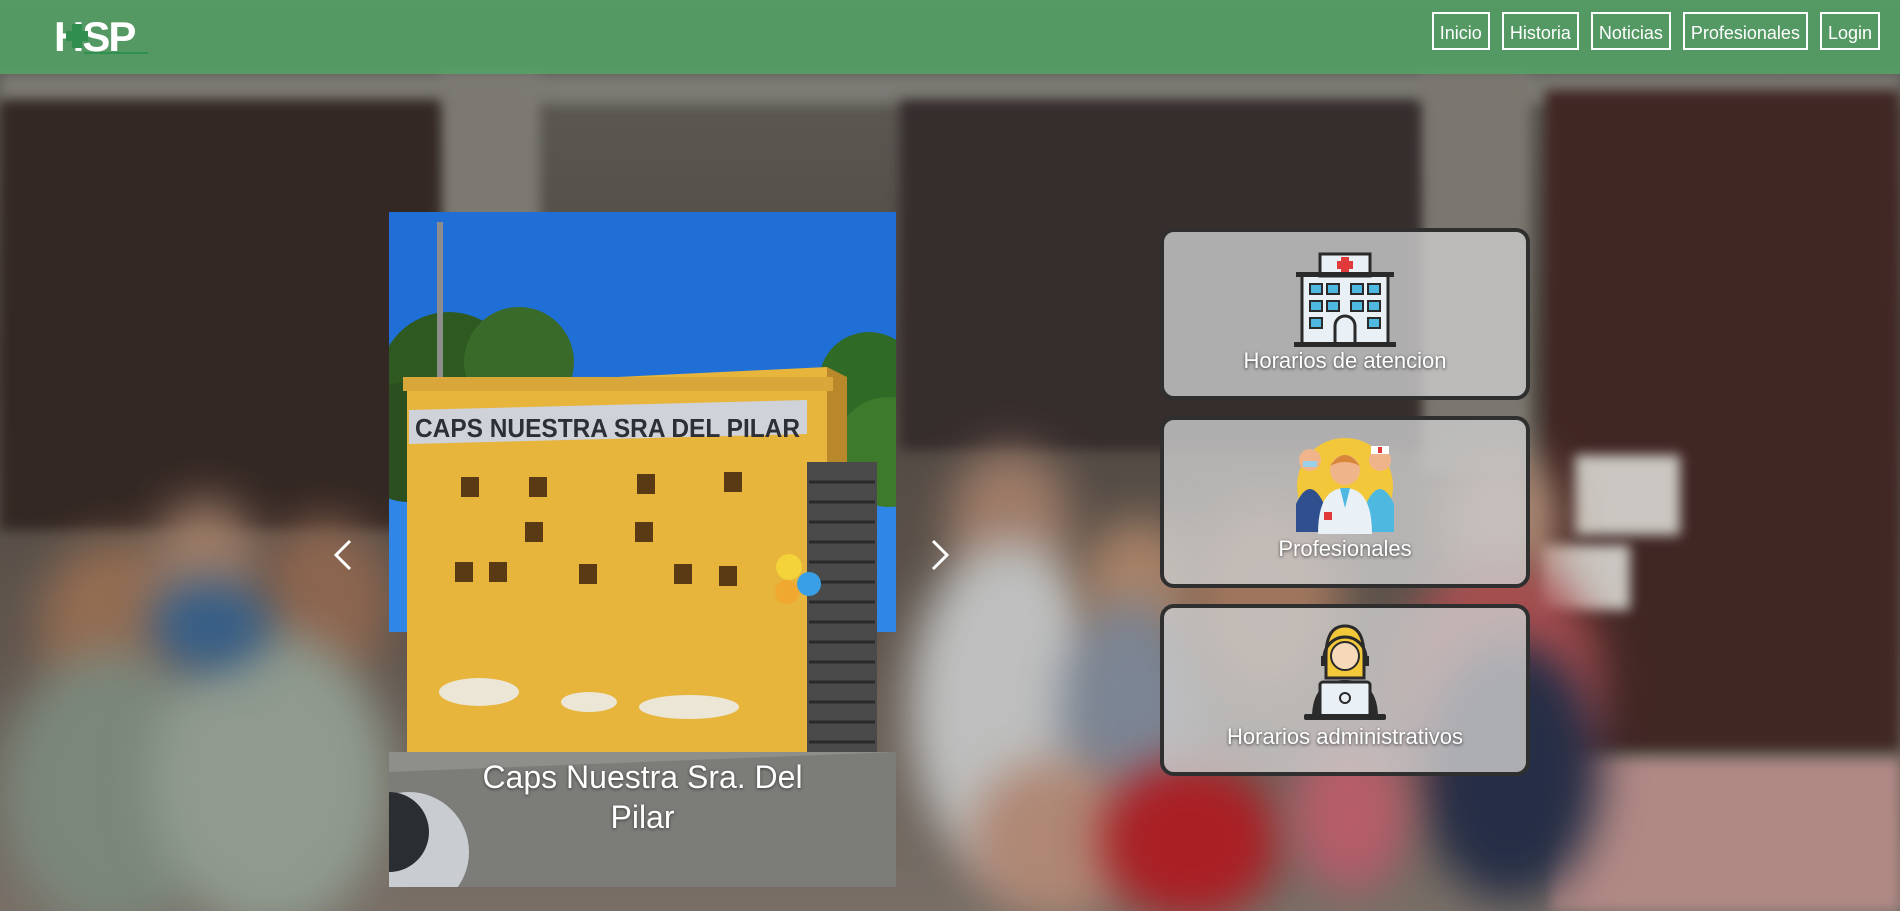  What do you see at coordinates (1630, 31) in the screenshot?
I see `nav-noticias: Noticias` at bounding box center [1630, 31].